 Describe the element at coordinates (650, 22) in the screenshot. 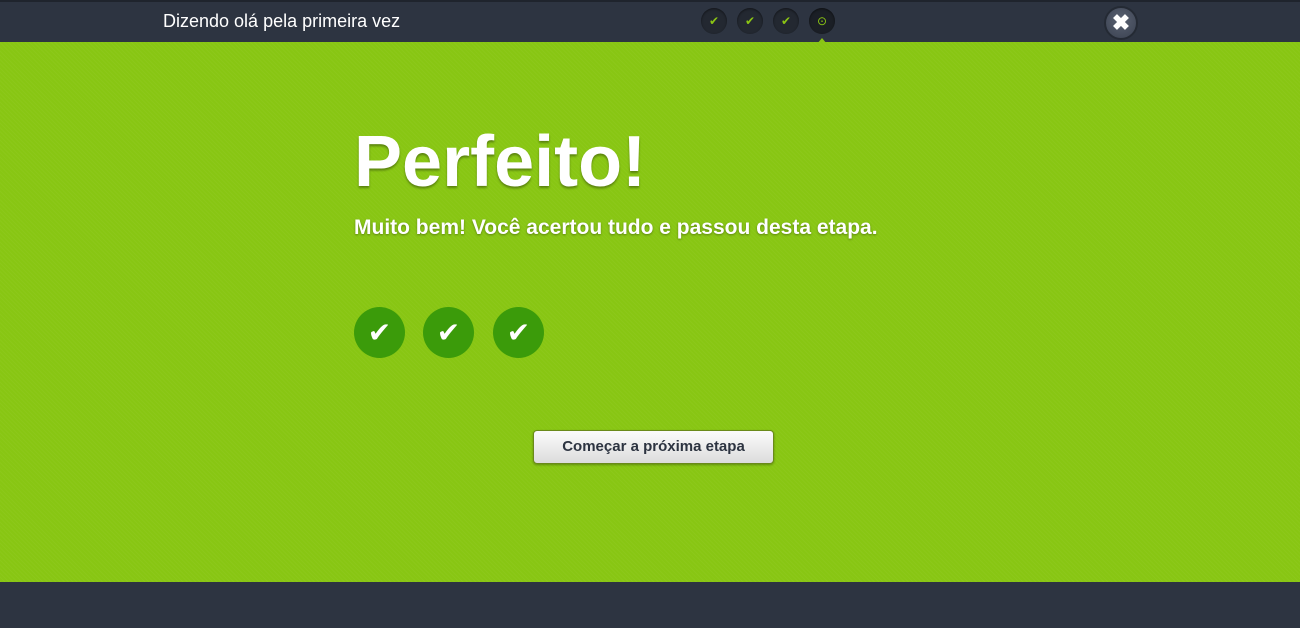

I see `top-bar: Dizendo olá pela primeira vez ✔ ✔ ✔ ⊙ ✖` at that location.